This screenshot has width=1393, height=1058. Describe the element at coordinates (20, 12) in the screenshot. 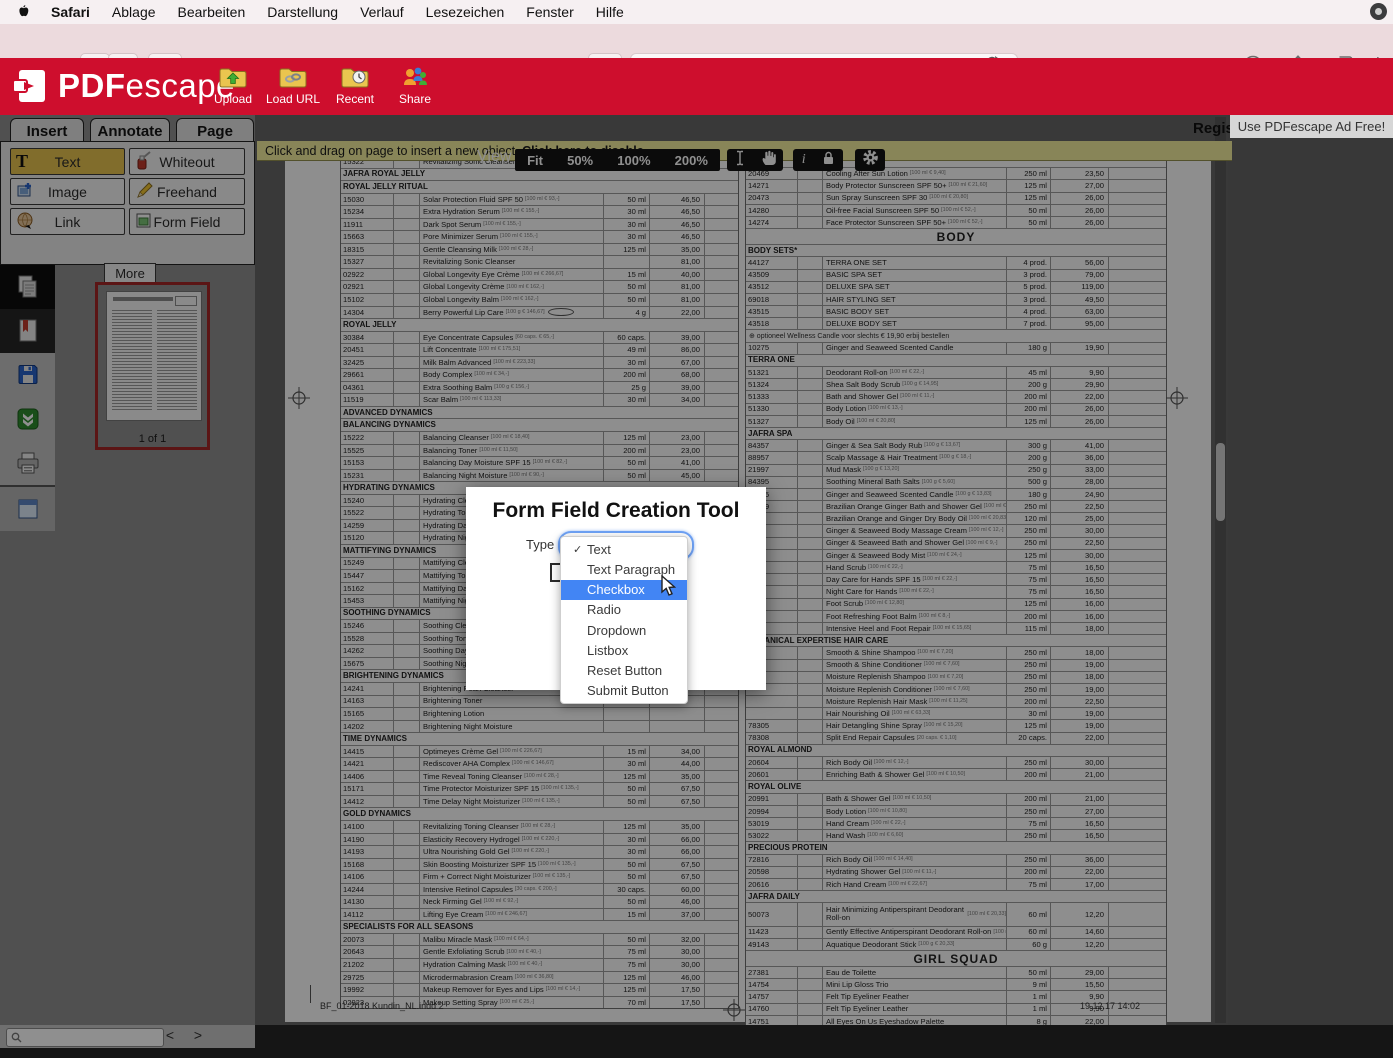

I see `apple-icon` at that location.